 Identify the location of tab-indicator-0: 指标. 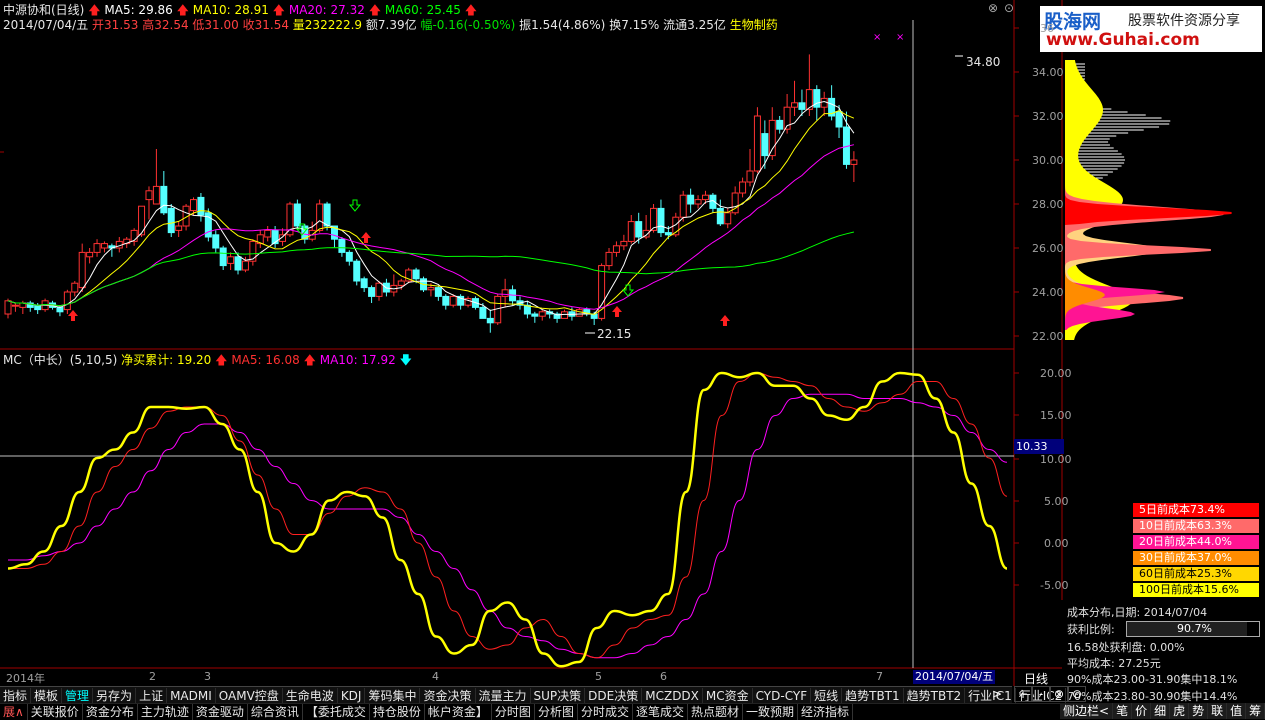
(16, 696).